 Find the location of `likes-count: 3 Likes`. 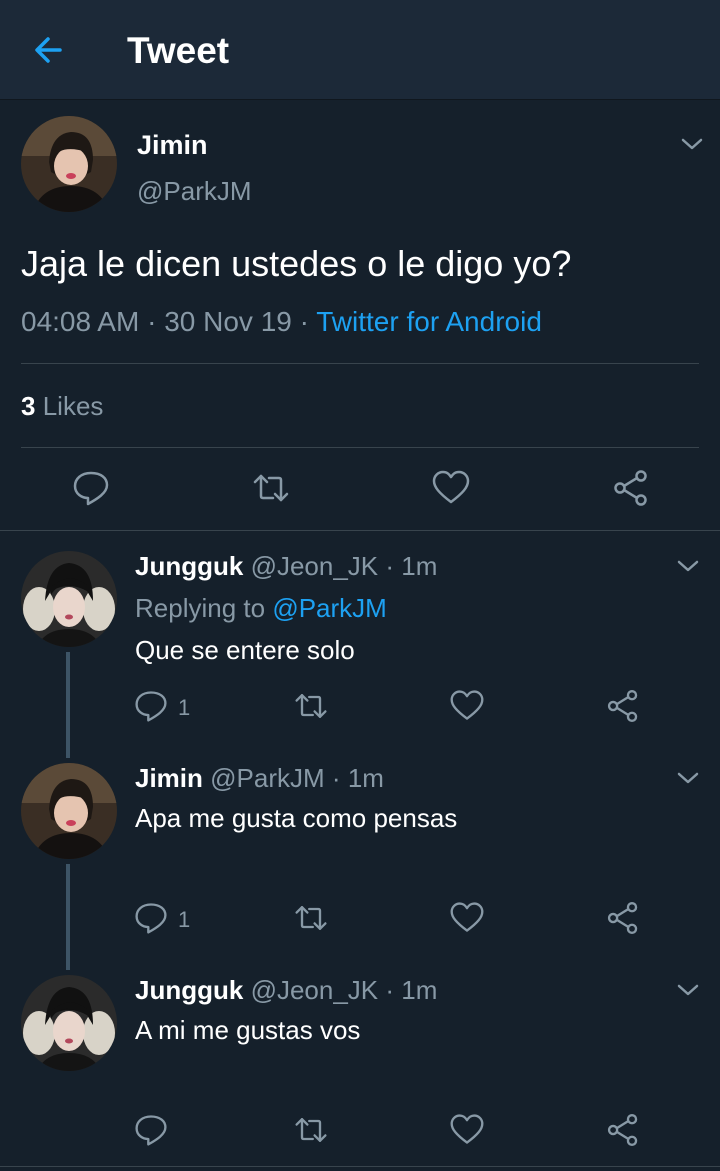

likes-count: 3 Likes is located at coordinates (62, 406).